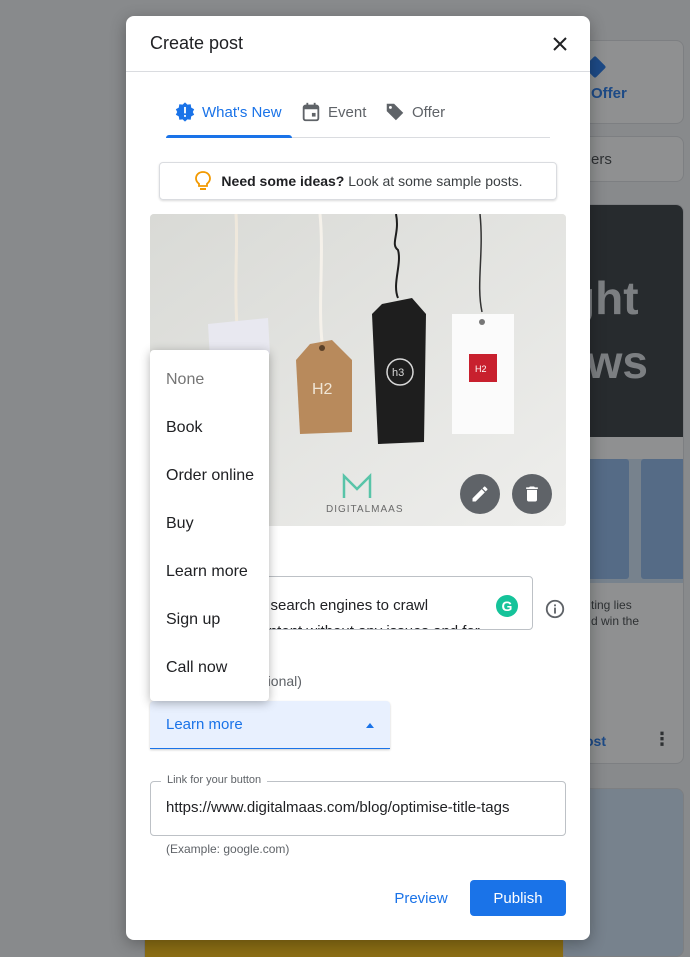 Image resolution: width=690 pixels, height=957 pixels. I want to click on post-type-tabs: What's New Event Offer, so click(358, 112).